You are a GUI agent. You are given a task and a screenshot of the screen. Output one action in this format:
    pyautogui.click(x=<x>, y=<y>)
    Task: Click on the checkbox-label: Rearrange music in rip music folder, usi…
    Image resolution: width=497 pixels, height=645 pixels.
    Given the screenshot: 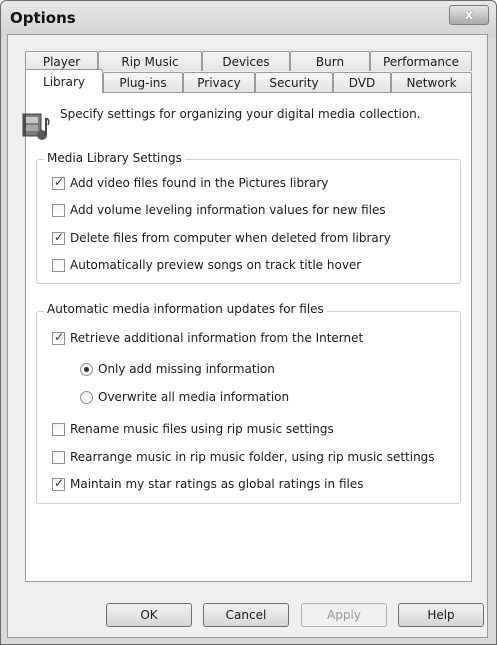 What is the action you would take?
    pyautogui.click(x=252, y=457)
    